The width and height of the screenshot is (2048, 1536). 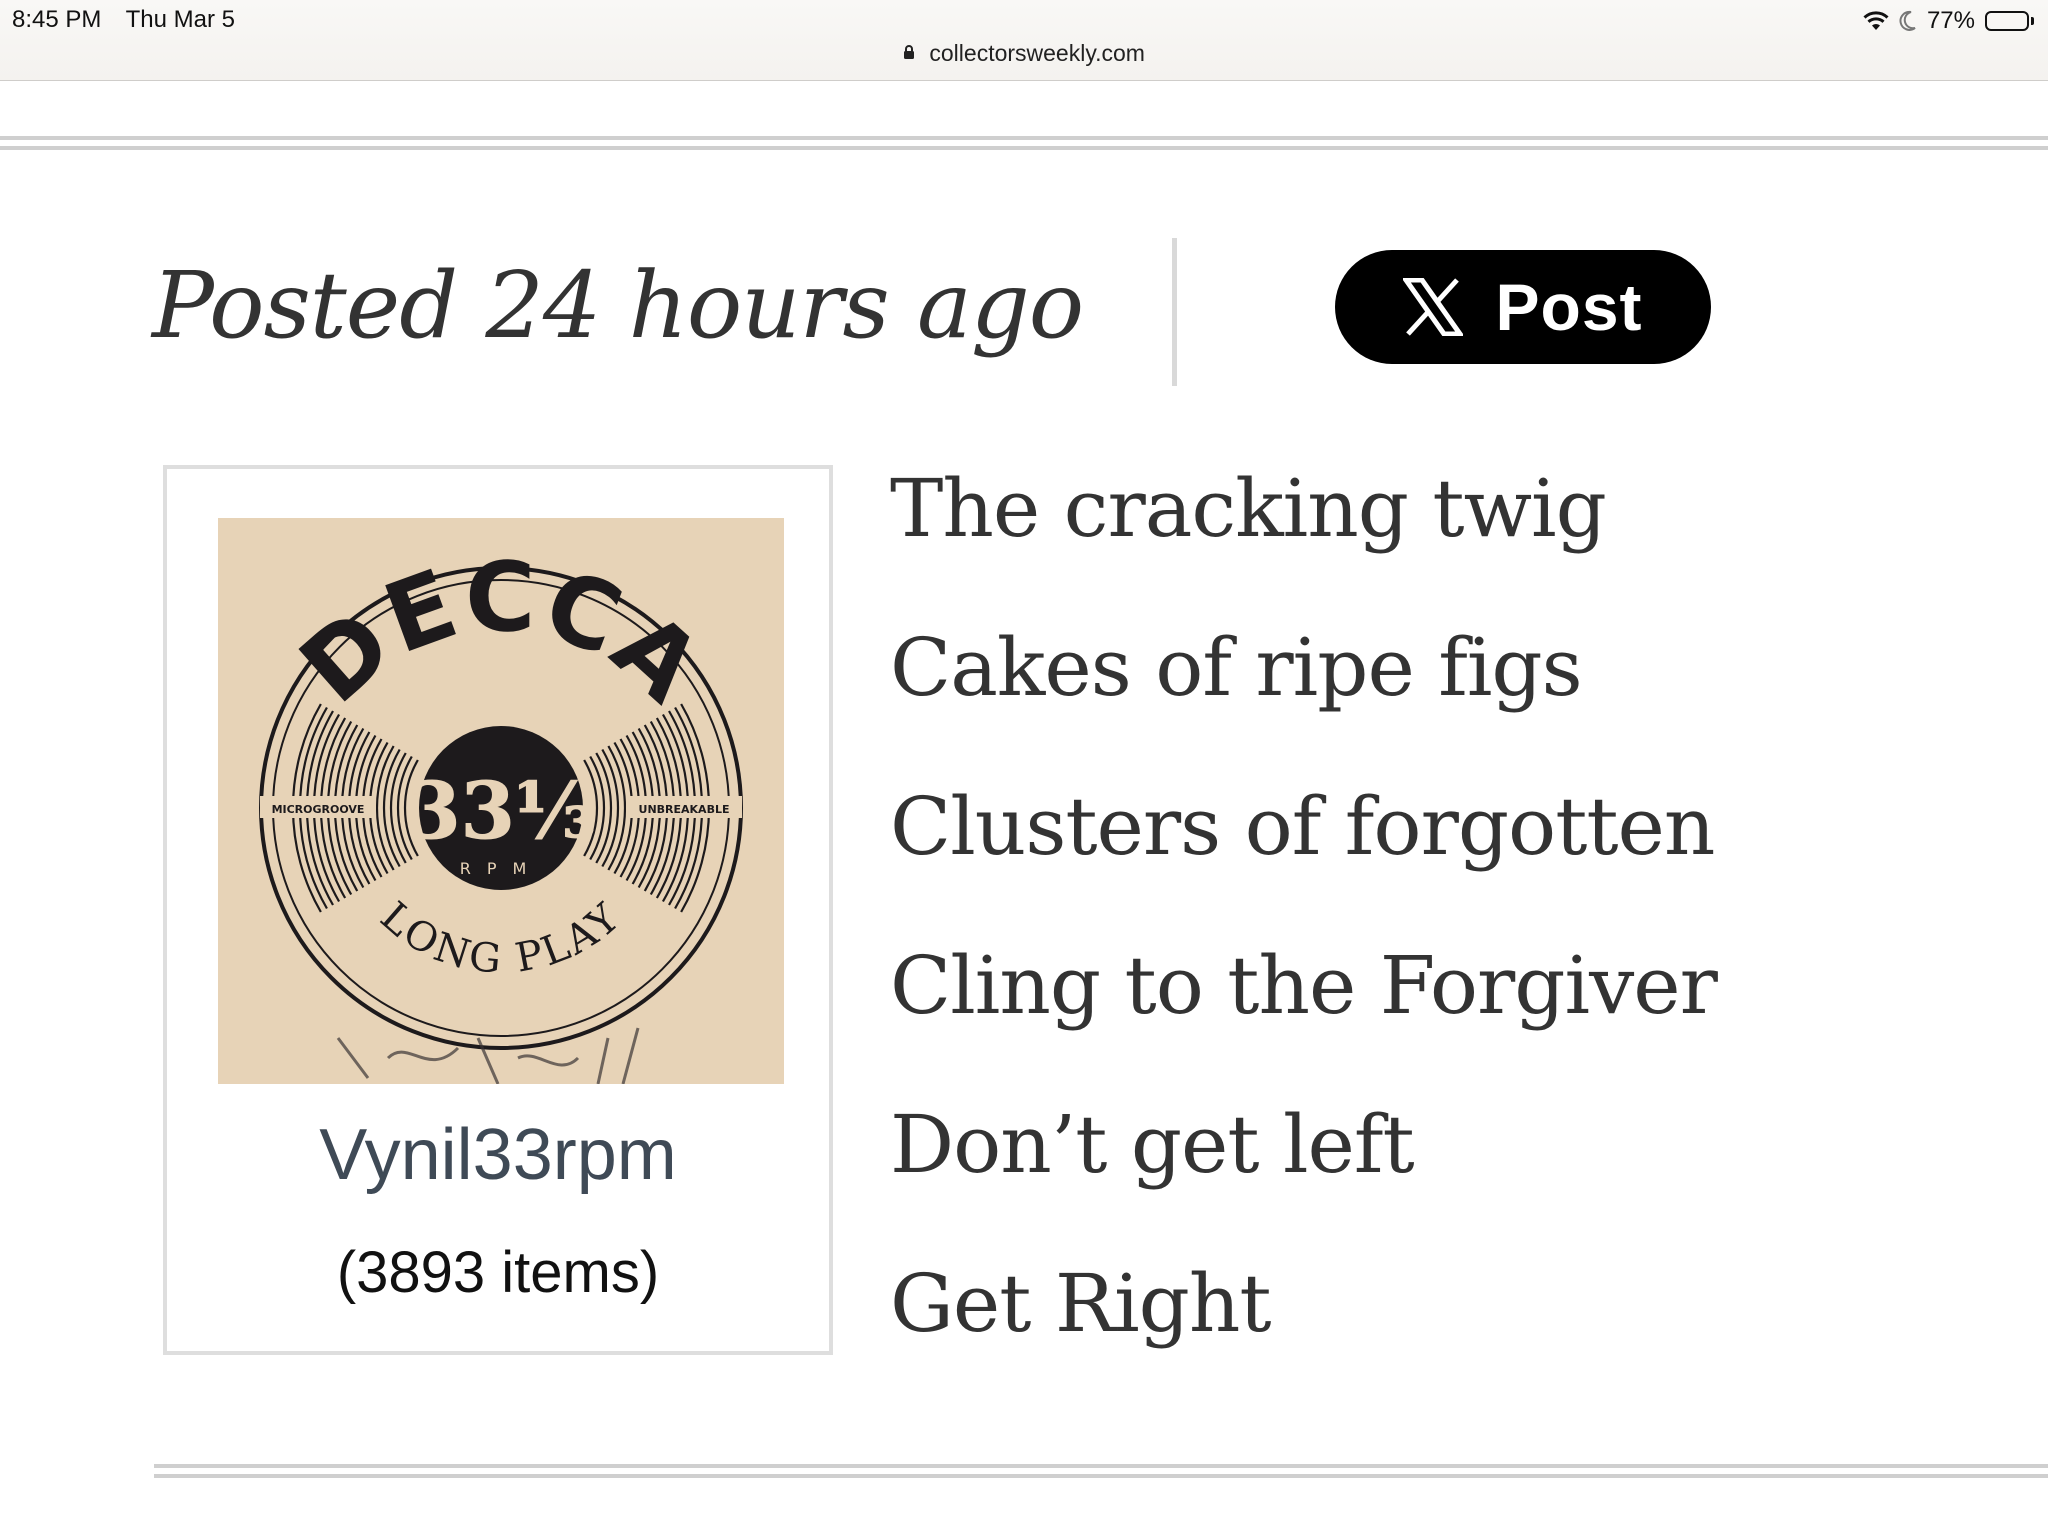 I want to click on post-button-label: Post, so click(x=1569, y=307).